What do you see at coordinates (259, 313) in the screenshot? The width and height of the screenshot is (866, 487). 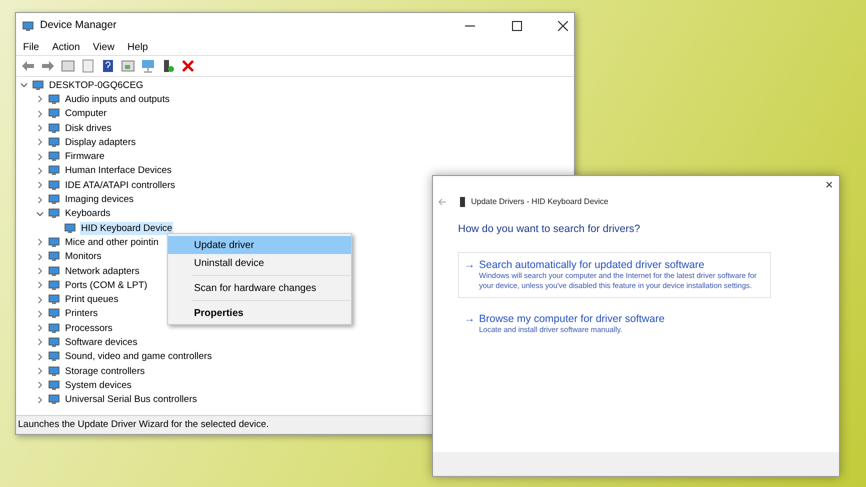 I see `menu-item: Properties` at bounding box center [259, 313].